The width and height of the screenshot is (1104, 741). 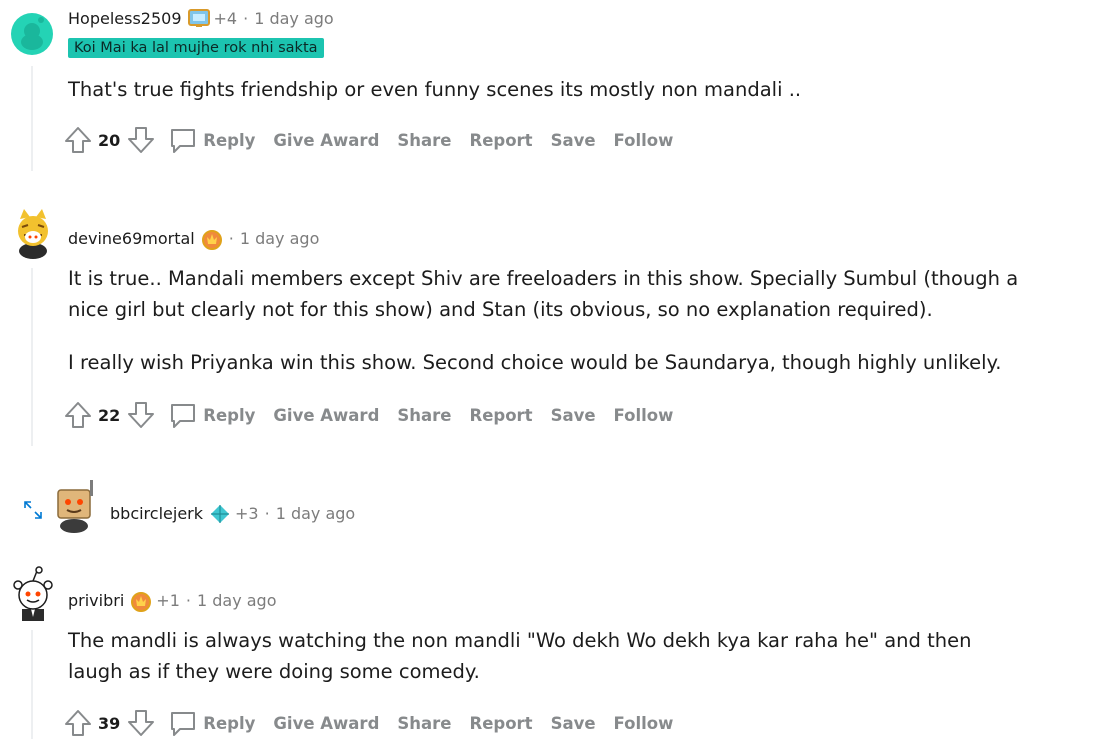 What do you see at coordinates (274, 671) in the screenshot?
I see `comment-paragraph: laugh as if they were doing some comedy.` at bounding box center [274, 671].